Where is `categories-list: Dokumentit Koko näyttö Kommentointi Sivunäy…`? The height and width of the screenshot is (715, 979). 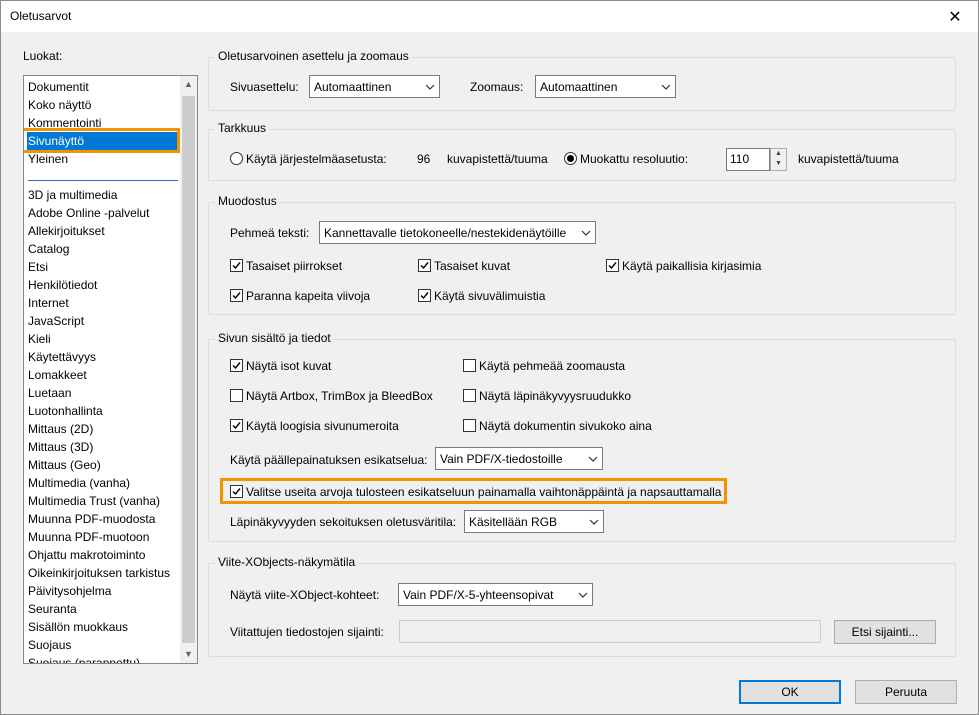
categories-list: Dokumentit Koko näyttö Kommentointi Sivunäy… is located at coordinates (110, 369).